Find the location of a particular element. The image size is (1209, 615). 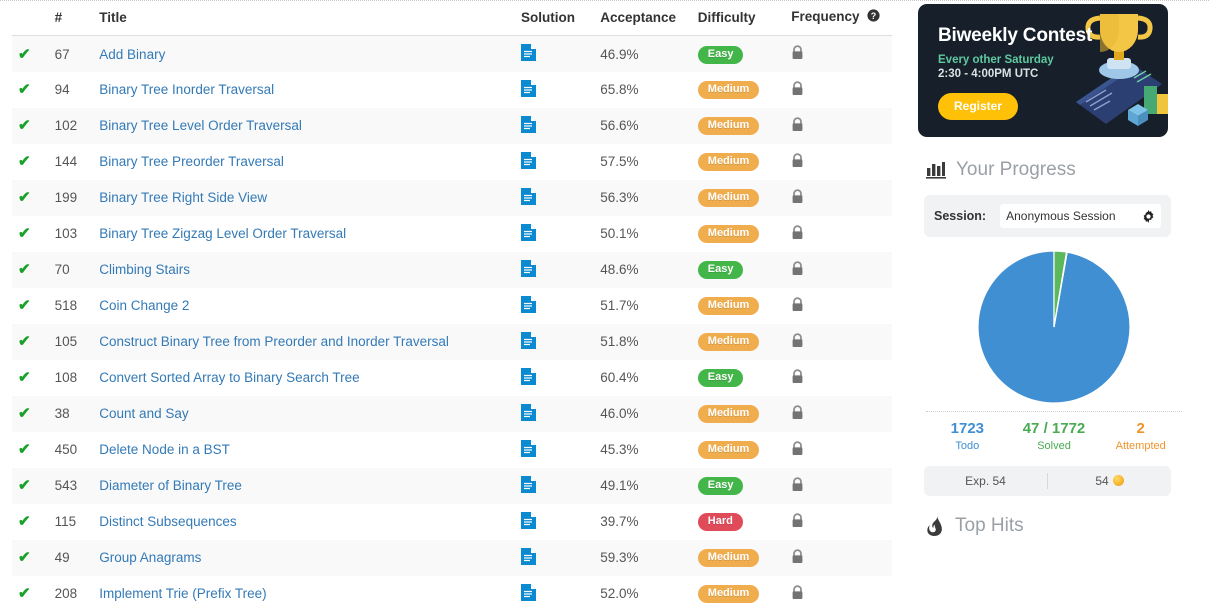

table-row: ✔ 49 Group Anagrams 59.3% Medium is located at coordinates (452, 557).